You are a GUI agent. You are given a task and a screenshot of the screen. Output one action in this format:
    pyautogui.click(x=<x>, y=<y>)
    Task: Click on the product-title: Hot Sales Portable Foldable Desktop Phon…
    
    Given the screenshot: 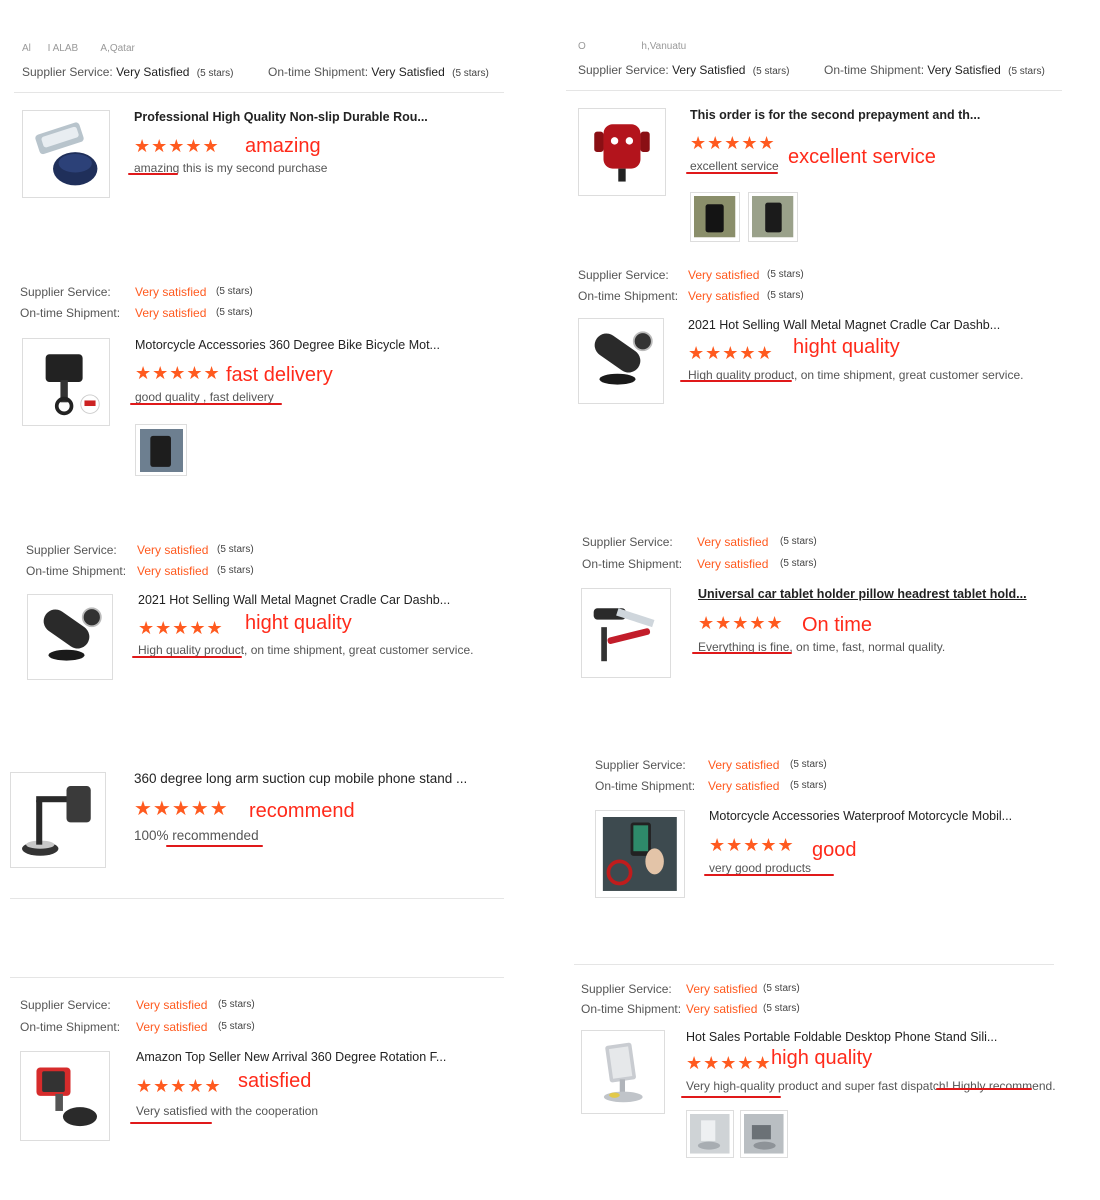 What is the action you would take?
    pyautogui.click(x=841, y=1037)
    